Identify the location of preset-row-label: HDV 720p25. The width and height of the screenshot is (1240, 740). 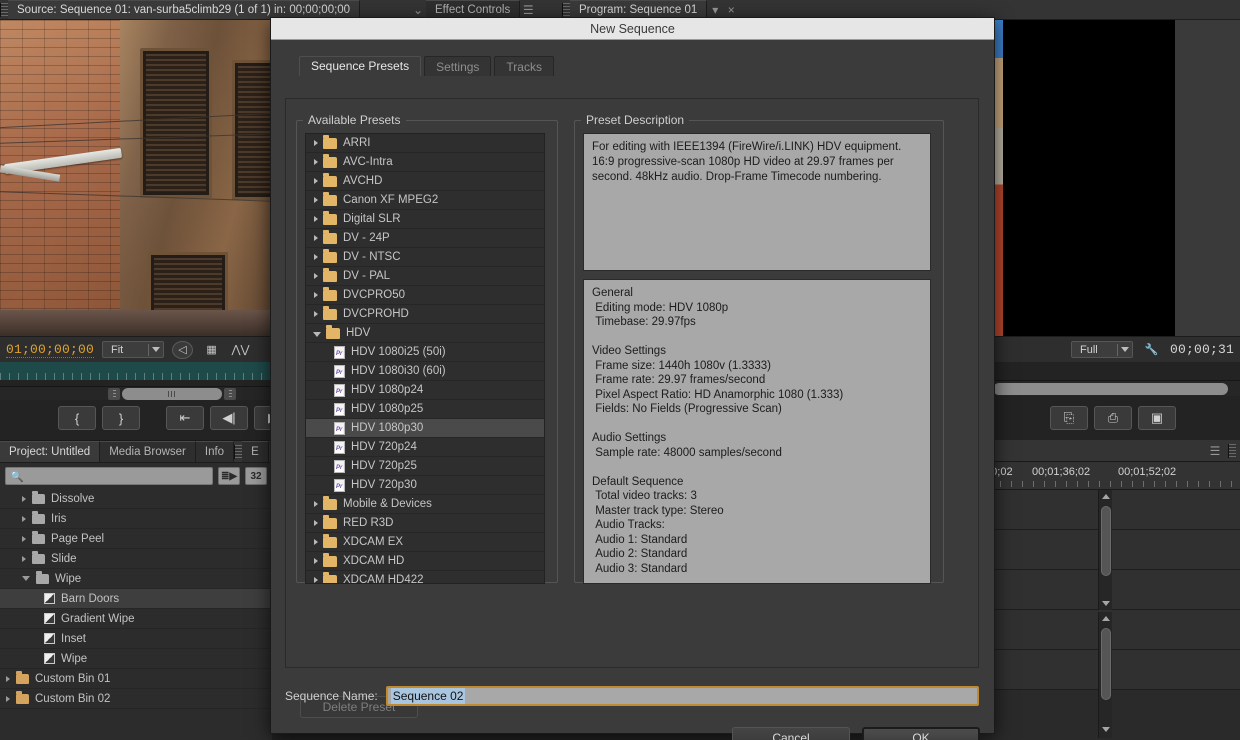
(384, 466).